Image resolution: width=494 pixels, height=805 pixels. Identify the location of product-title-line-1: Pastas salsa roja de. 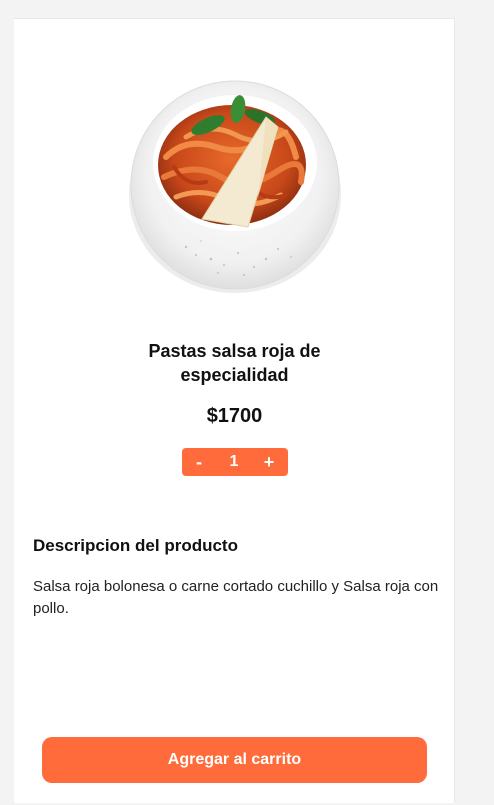
(234, 351).